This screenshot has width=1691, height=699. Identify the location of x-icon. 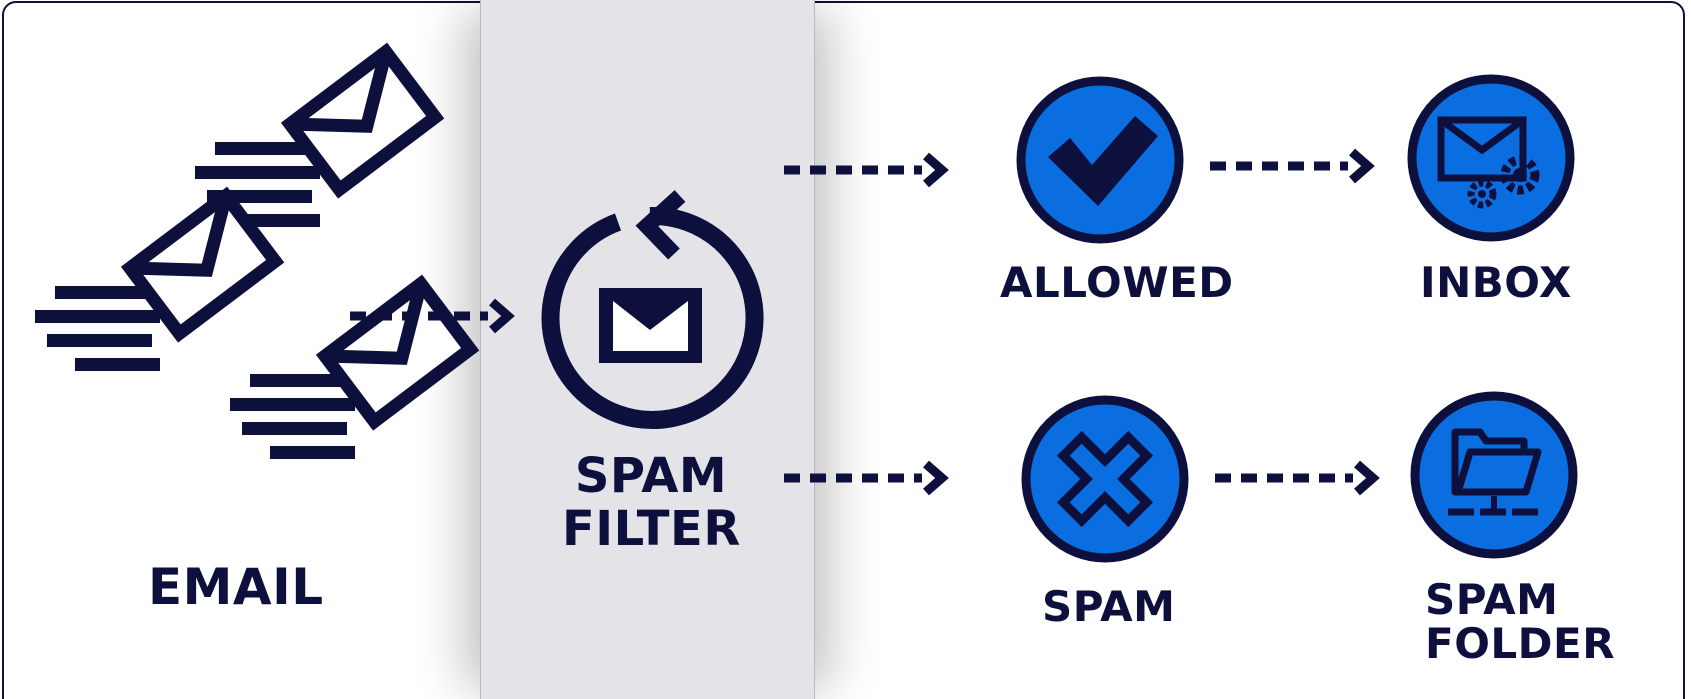
(1105, 479).